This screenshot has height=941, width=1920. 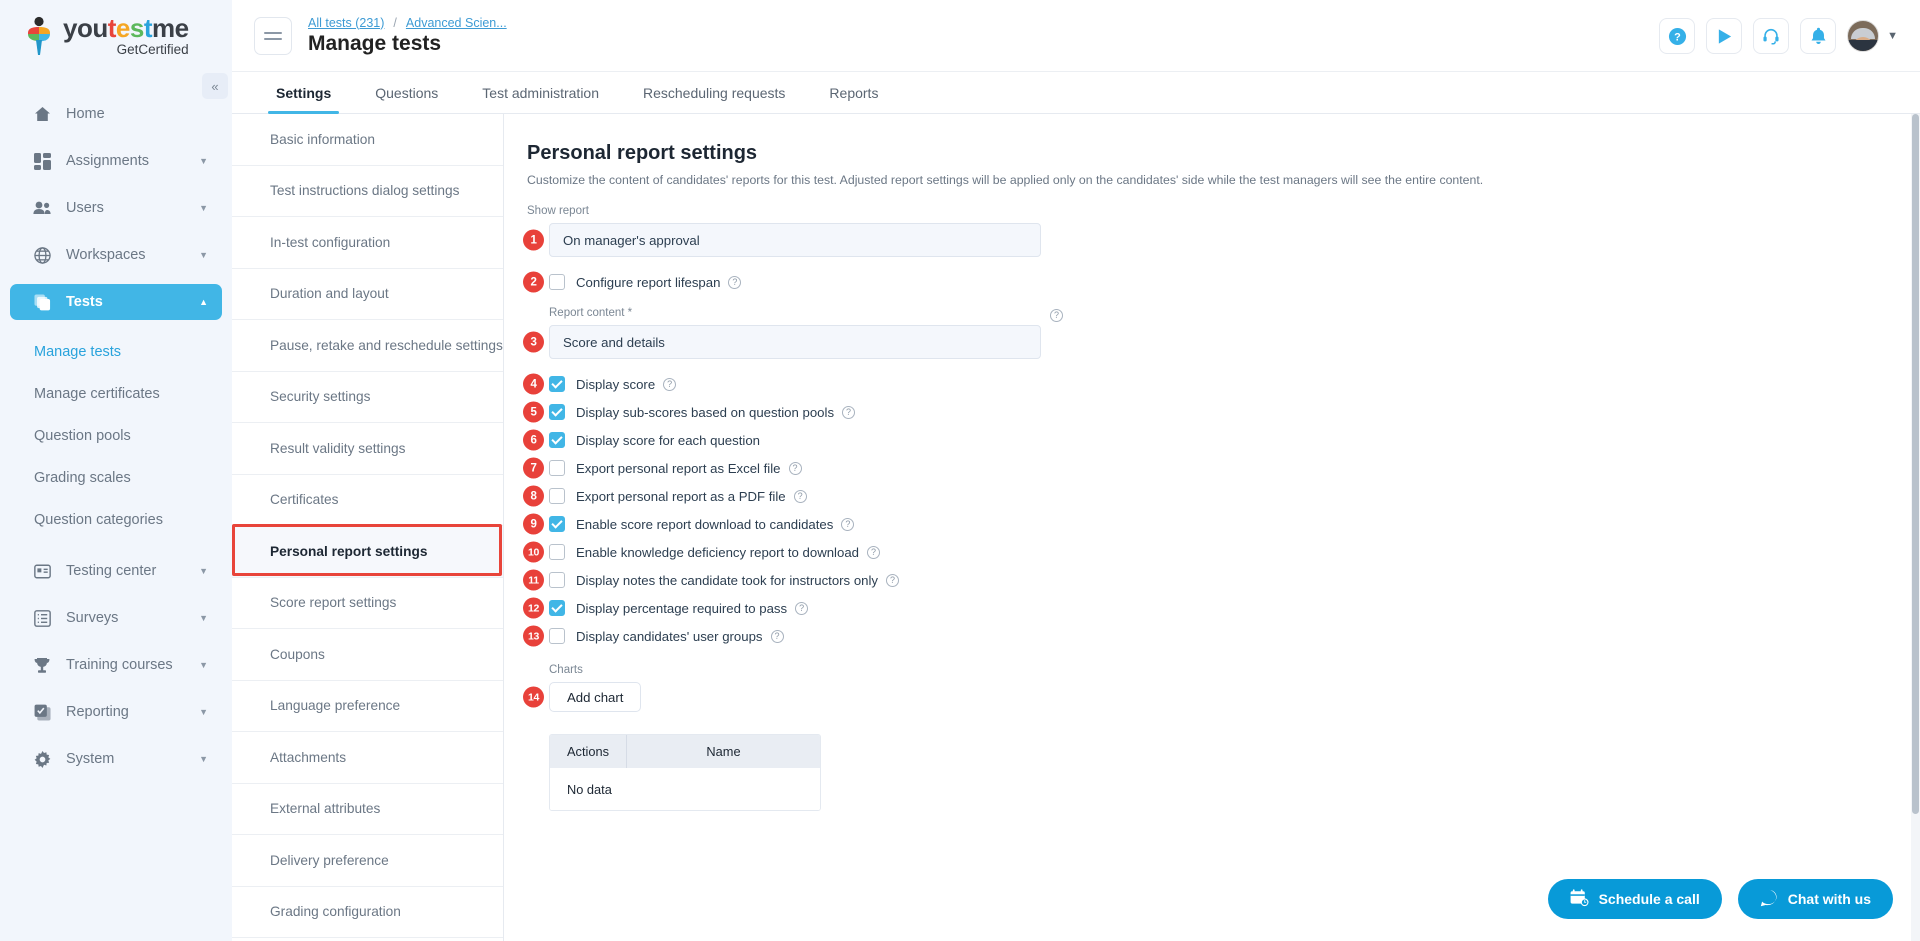 I want to click on sidebar-item-tests: Tests ▲, so click(x=116, y=302).